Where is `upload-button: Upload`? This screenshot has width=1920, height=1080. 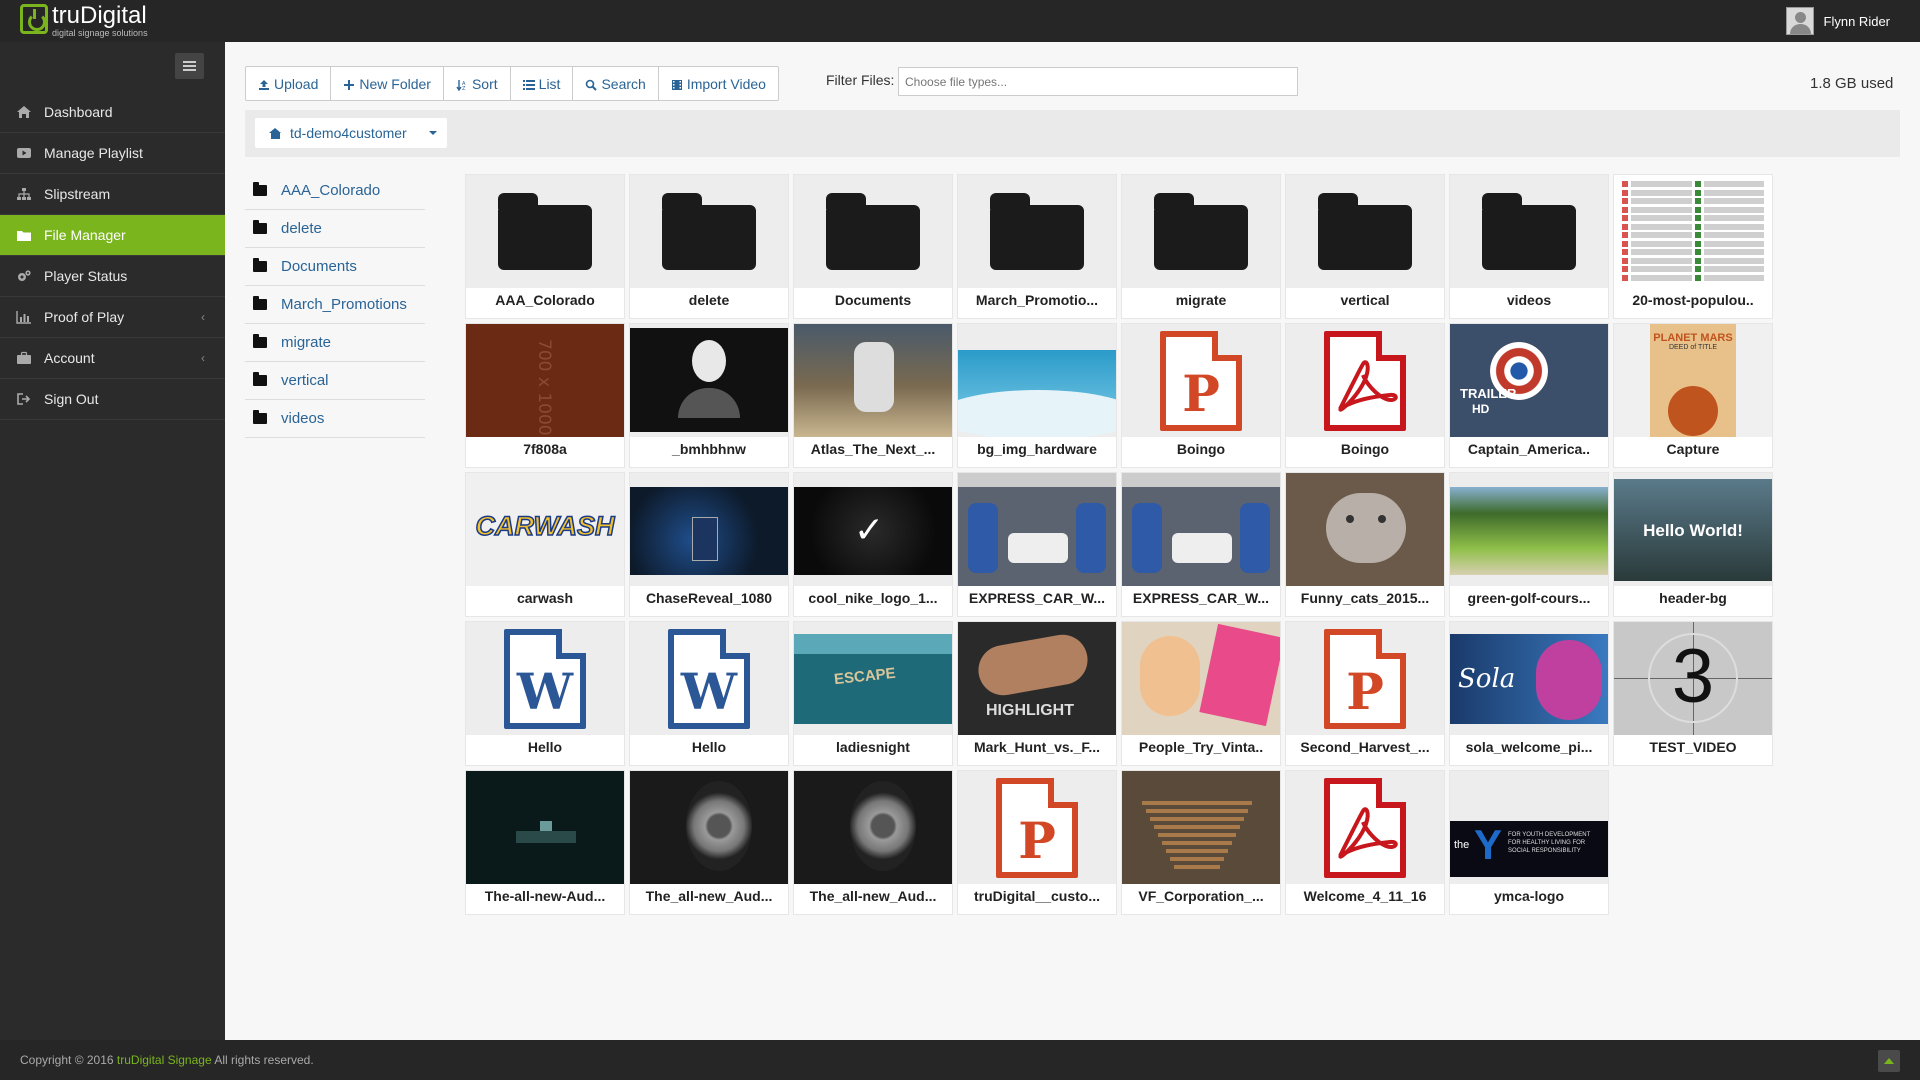 upload-button: Upload is located at coordinates (289, 83).